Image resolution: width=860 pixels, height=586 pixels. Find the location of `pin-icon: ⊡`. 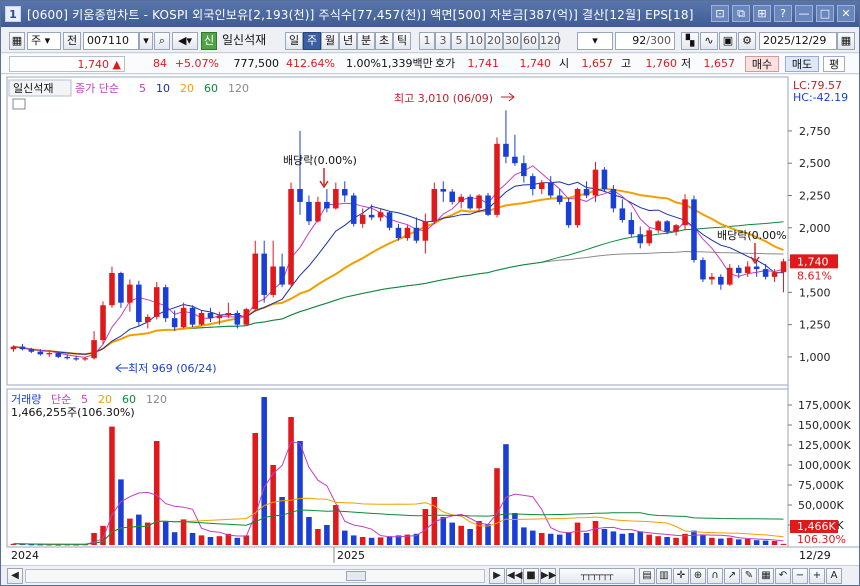

pin-icon: ⊡ is located at coordinates (720, 13).